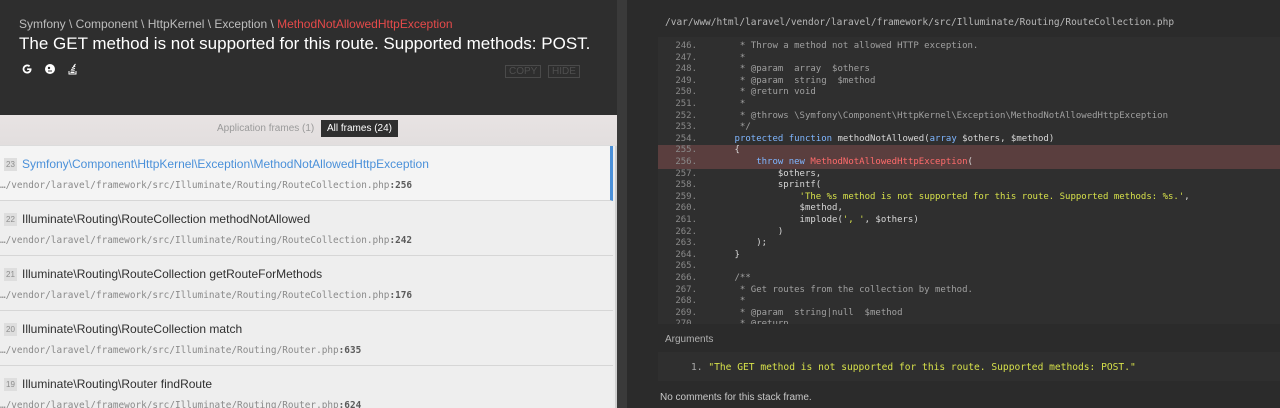 This screenshot has width=1280, height=408. Describe the element at coordinates (731, 278) in the screenshot. I see `code-line-text: /**` at that location.